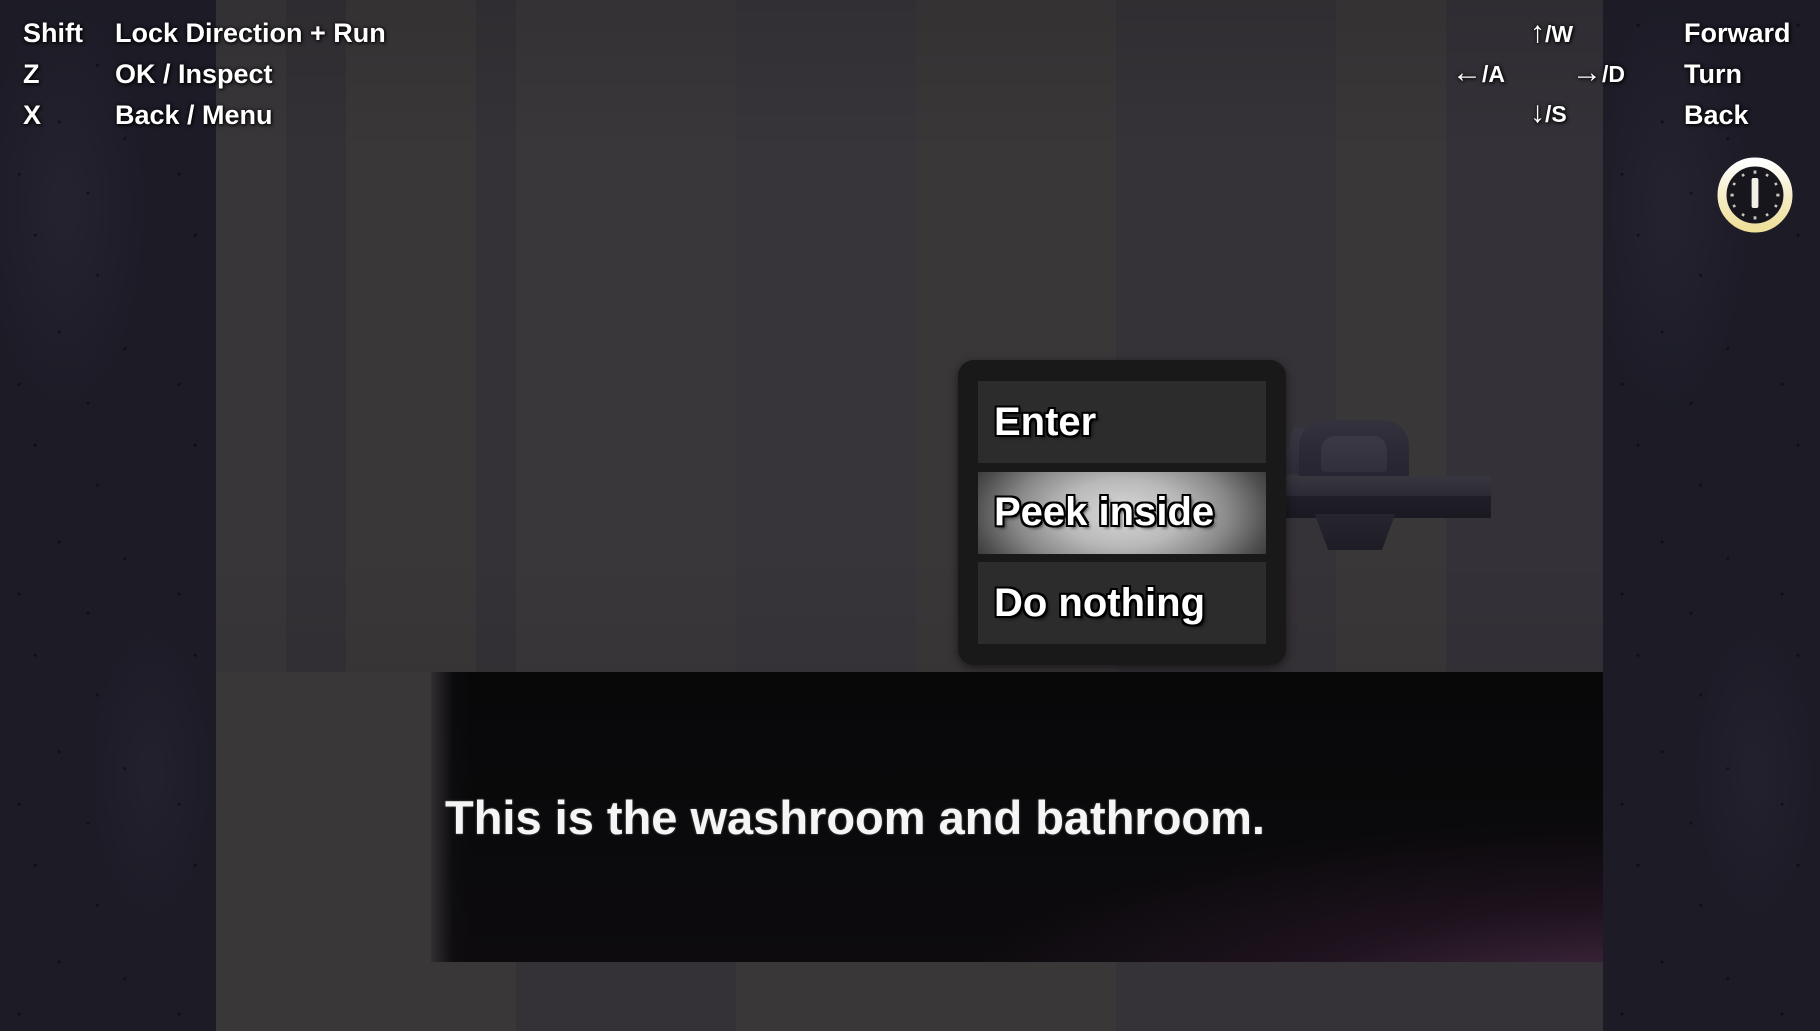  I want to click on letterbox-left, so click(108, 515).